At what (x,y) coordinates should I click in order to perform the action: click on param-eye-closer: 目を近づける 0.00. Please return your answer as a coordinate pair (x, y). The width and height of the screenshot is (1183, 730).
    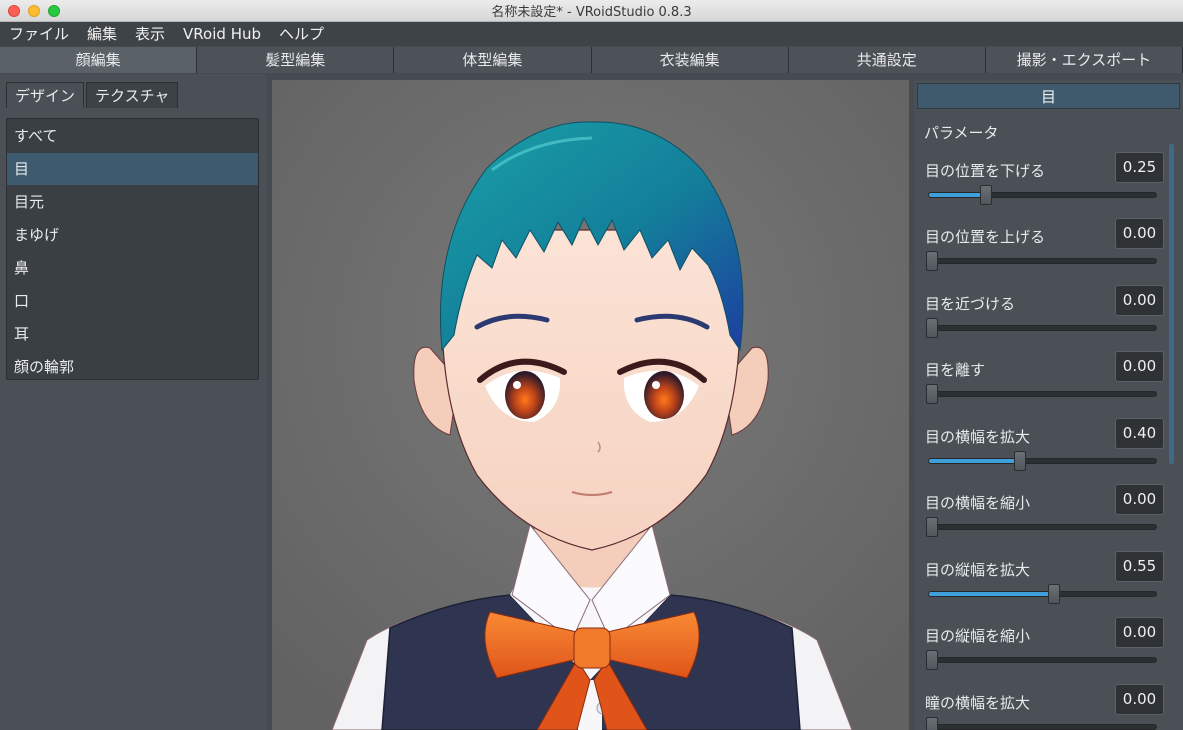
    Looking at the image, I should click on (1044, 318).